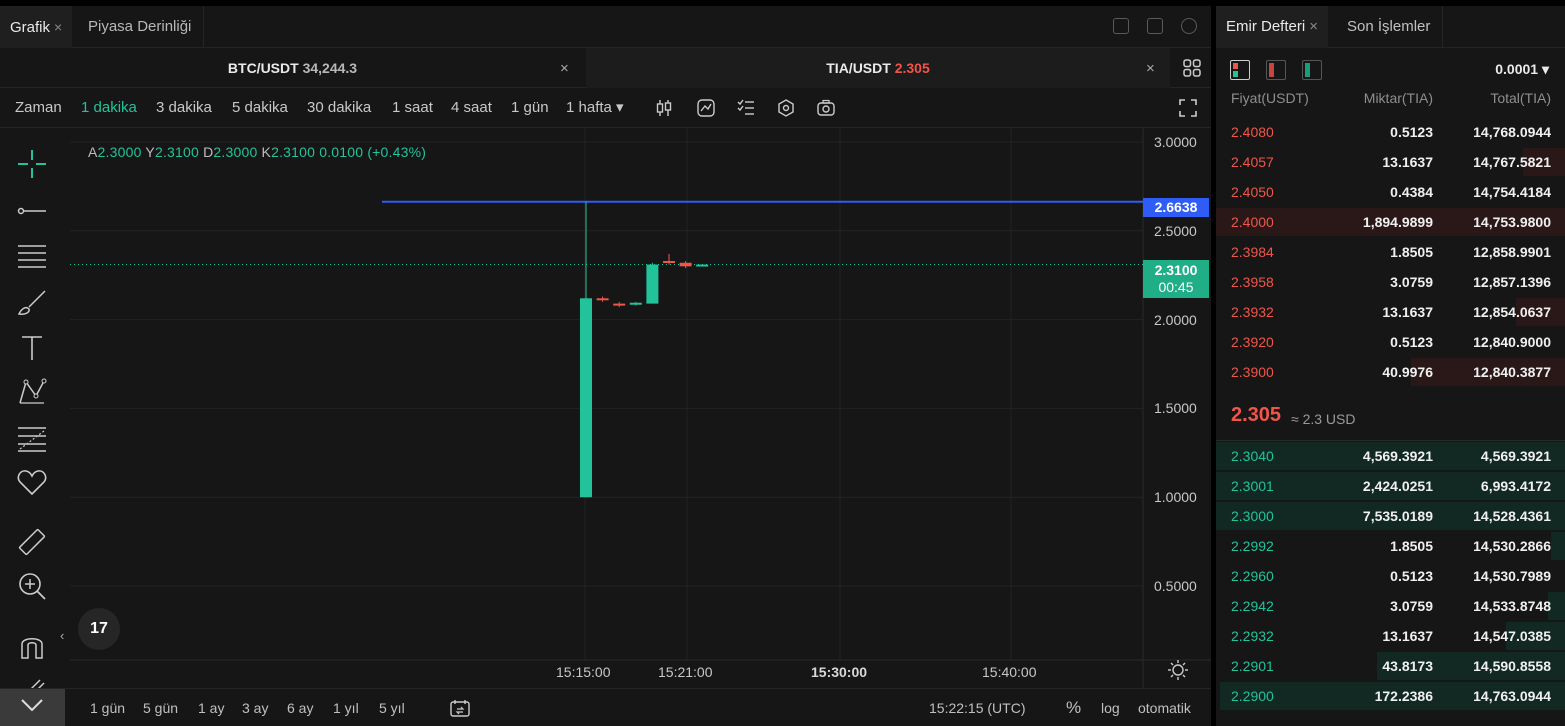 This screenshot has width=1565, height=726. Describe the element at coordinates (260, 108) in the screenshot. I see `interval-5m: 5 dakika` at that location.